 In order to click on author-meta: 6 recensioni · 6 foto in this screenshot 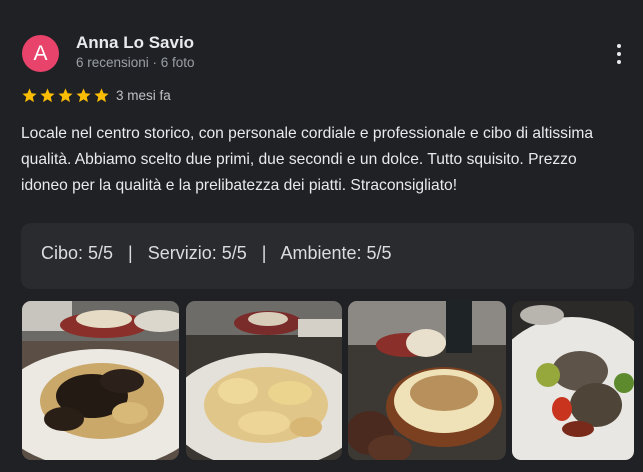, I will do `click(135, 62)`.